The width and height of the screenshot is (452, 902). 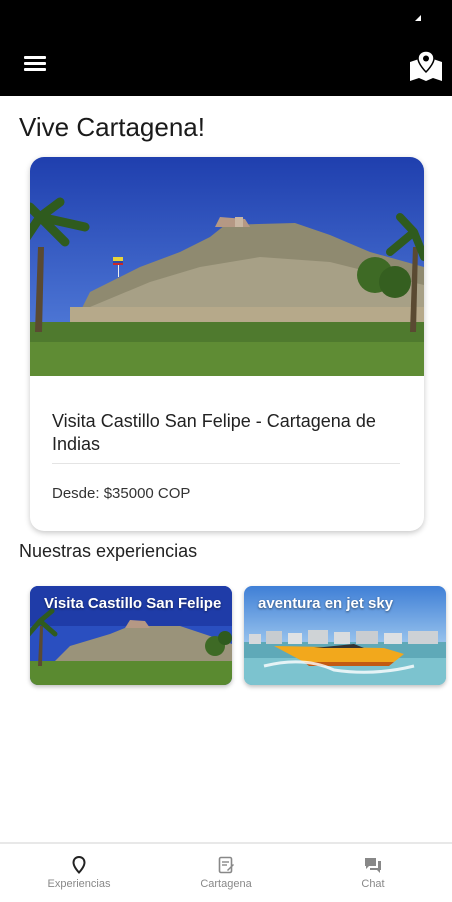 I want to click on location-pin-icon, so click(x=79, y=865).